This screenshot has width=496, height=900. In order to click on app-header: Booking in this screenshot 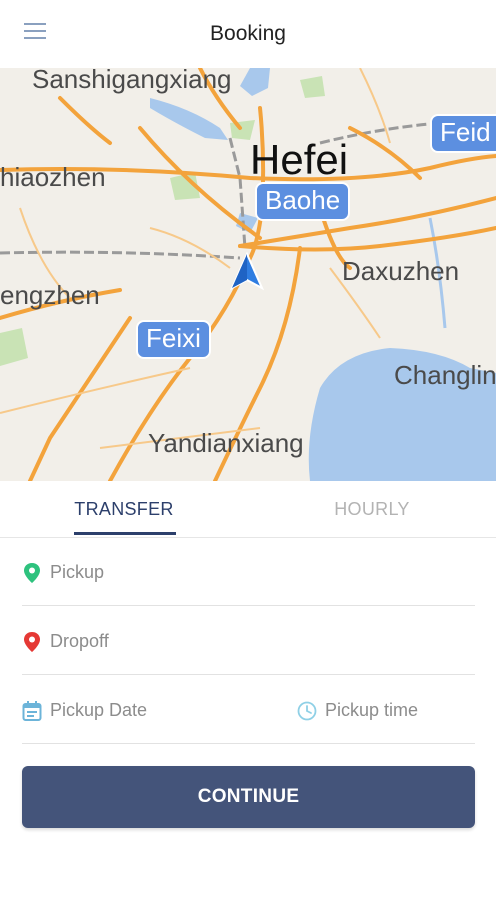, I will do `click(248, 34)`.